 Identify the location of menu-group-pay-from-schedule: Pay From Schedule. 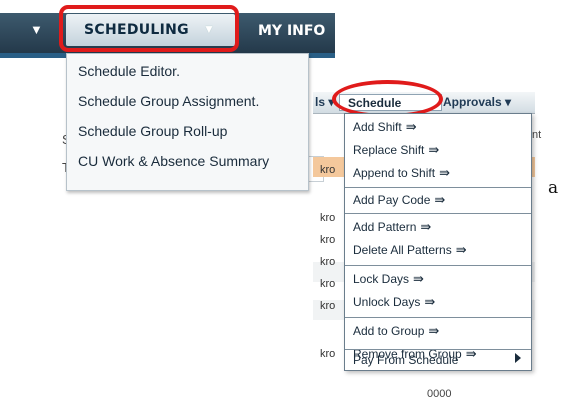
(438, 359).